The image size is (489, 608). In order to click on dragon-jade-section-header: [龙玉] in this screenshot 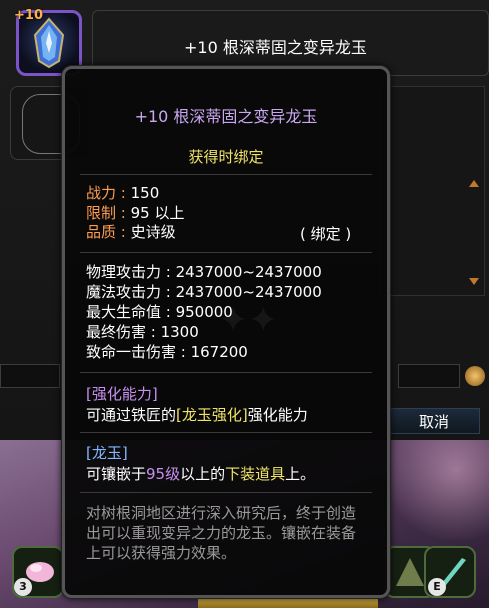, I will do `click(107, 453)`.